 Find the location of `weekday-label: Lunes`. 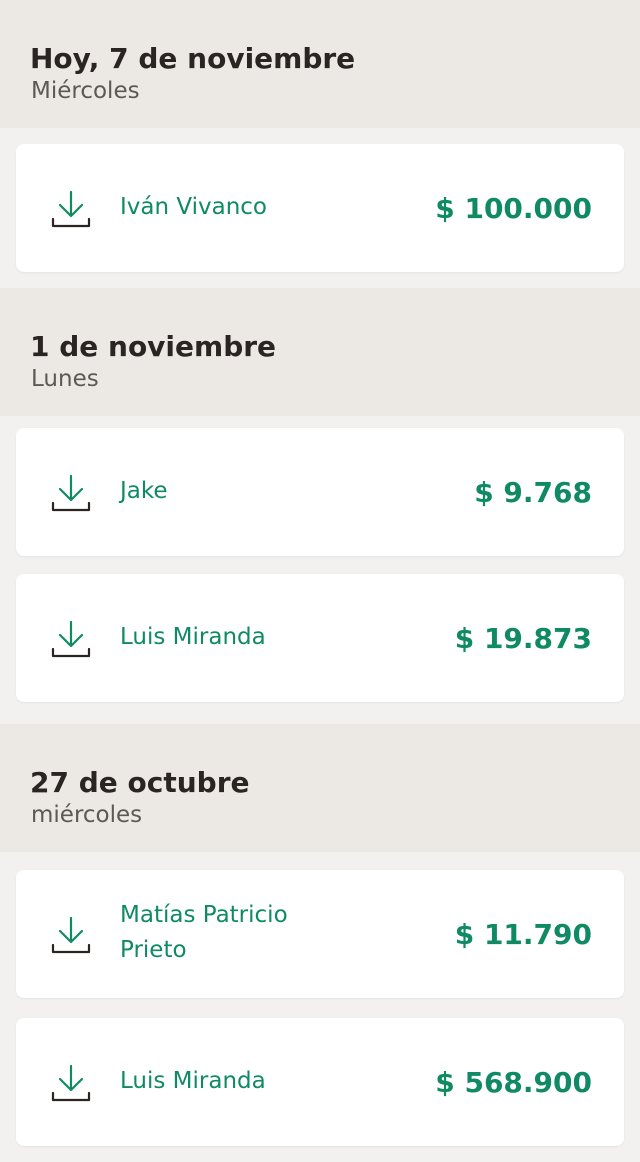

weekday-label: Lunes is located at coordinates (65, 379).